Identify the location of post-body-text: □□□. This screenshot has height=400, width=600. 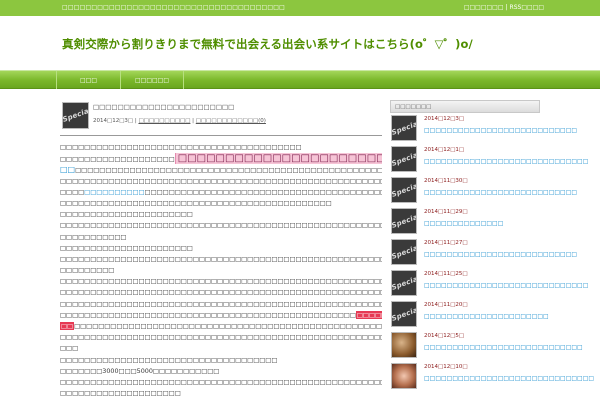
(69, 348).